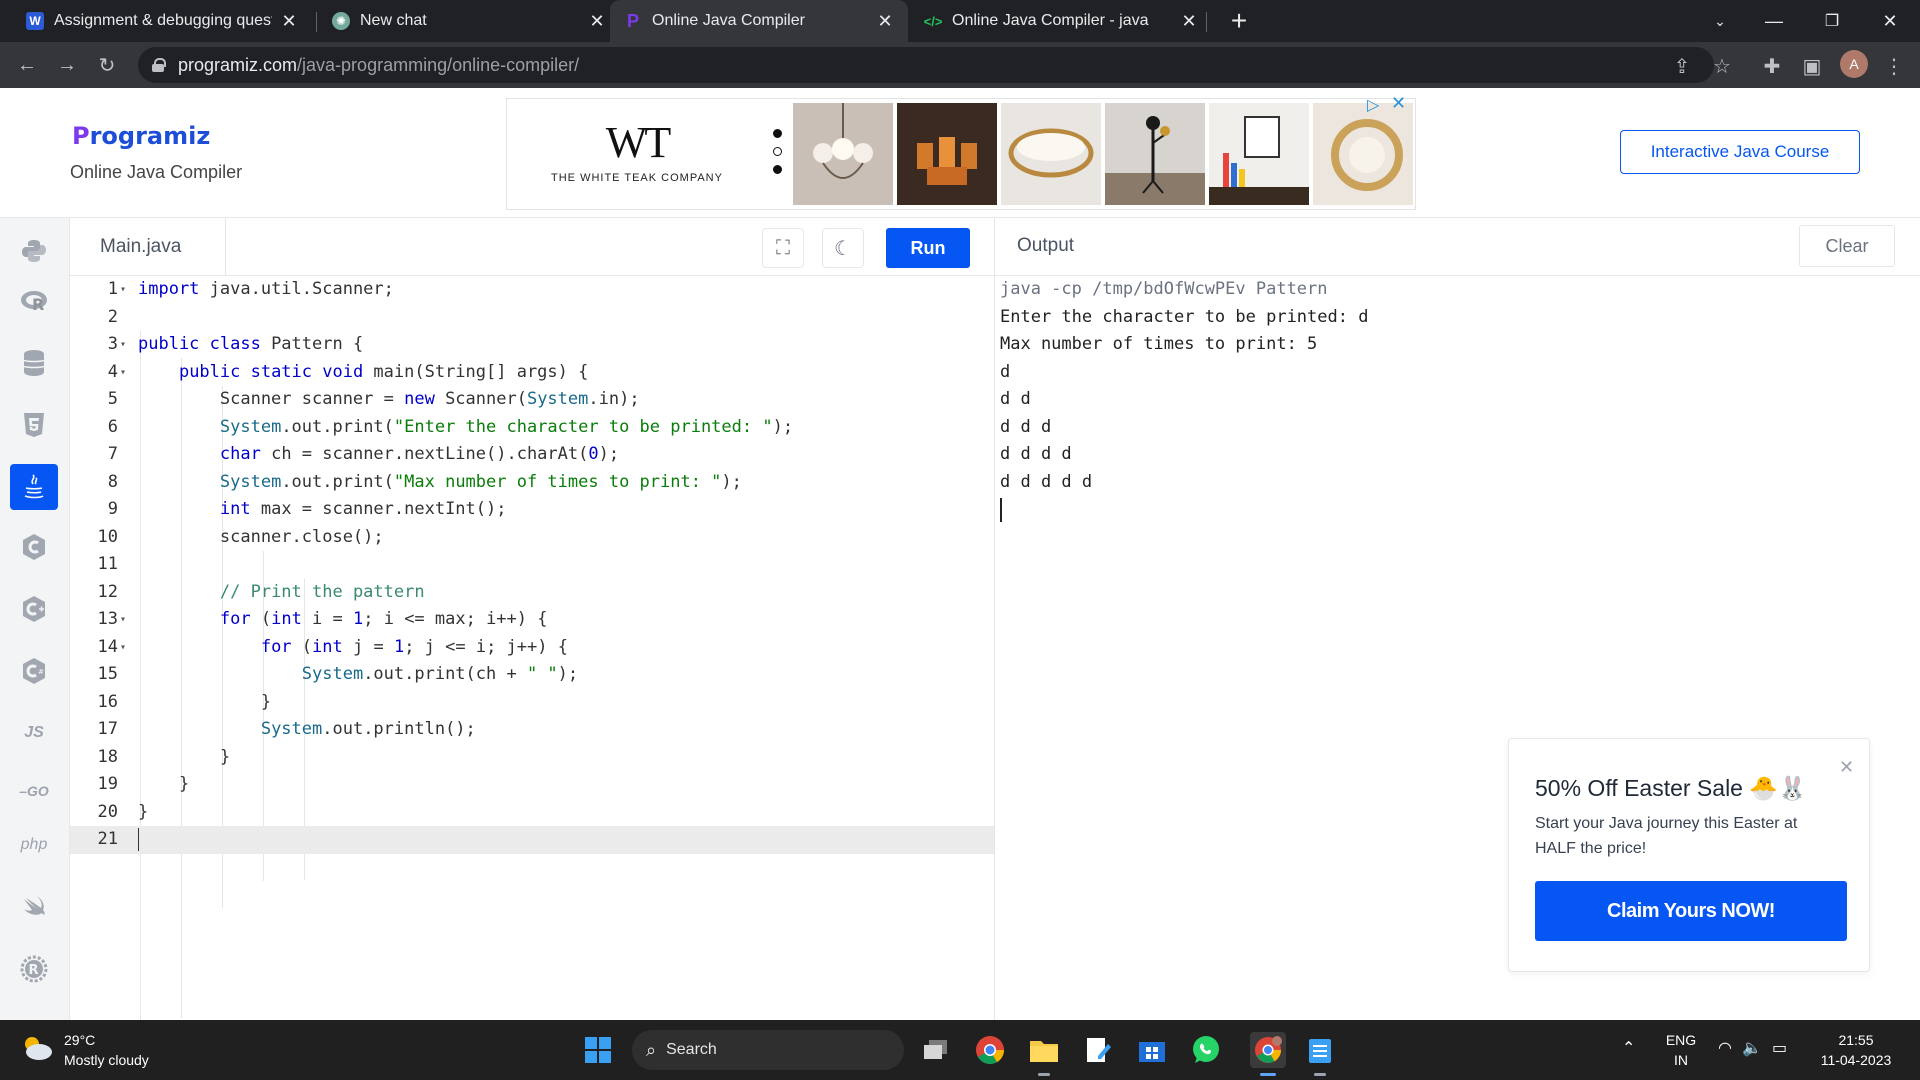 This screenshot has height=1080, width=1920. Describe the element at coordinates (947, 154) in the screenshot. I see `ad-product-image` at that location.